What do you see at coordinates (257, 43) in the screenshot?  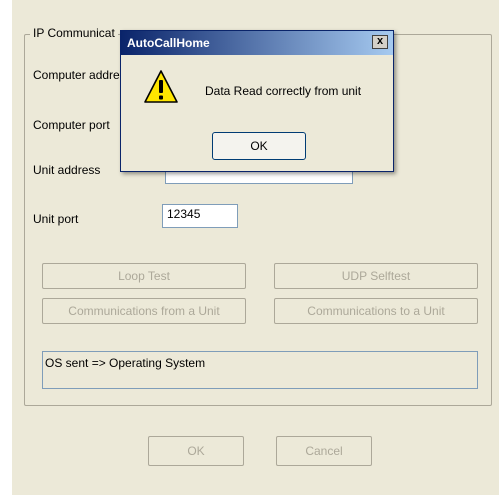 I see `dialog-titlebar: AutoCallHome` at bounding box center [257, 43].